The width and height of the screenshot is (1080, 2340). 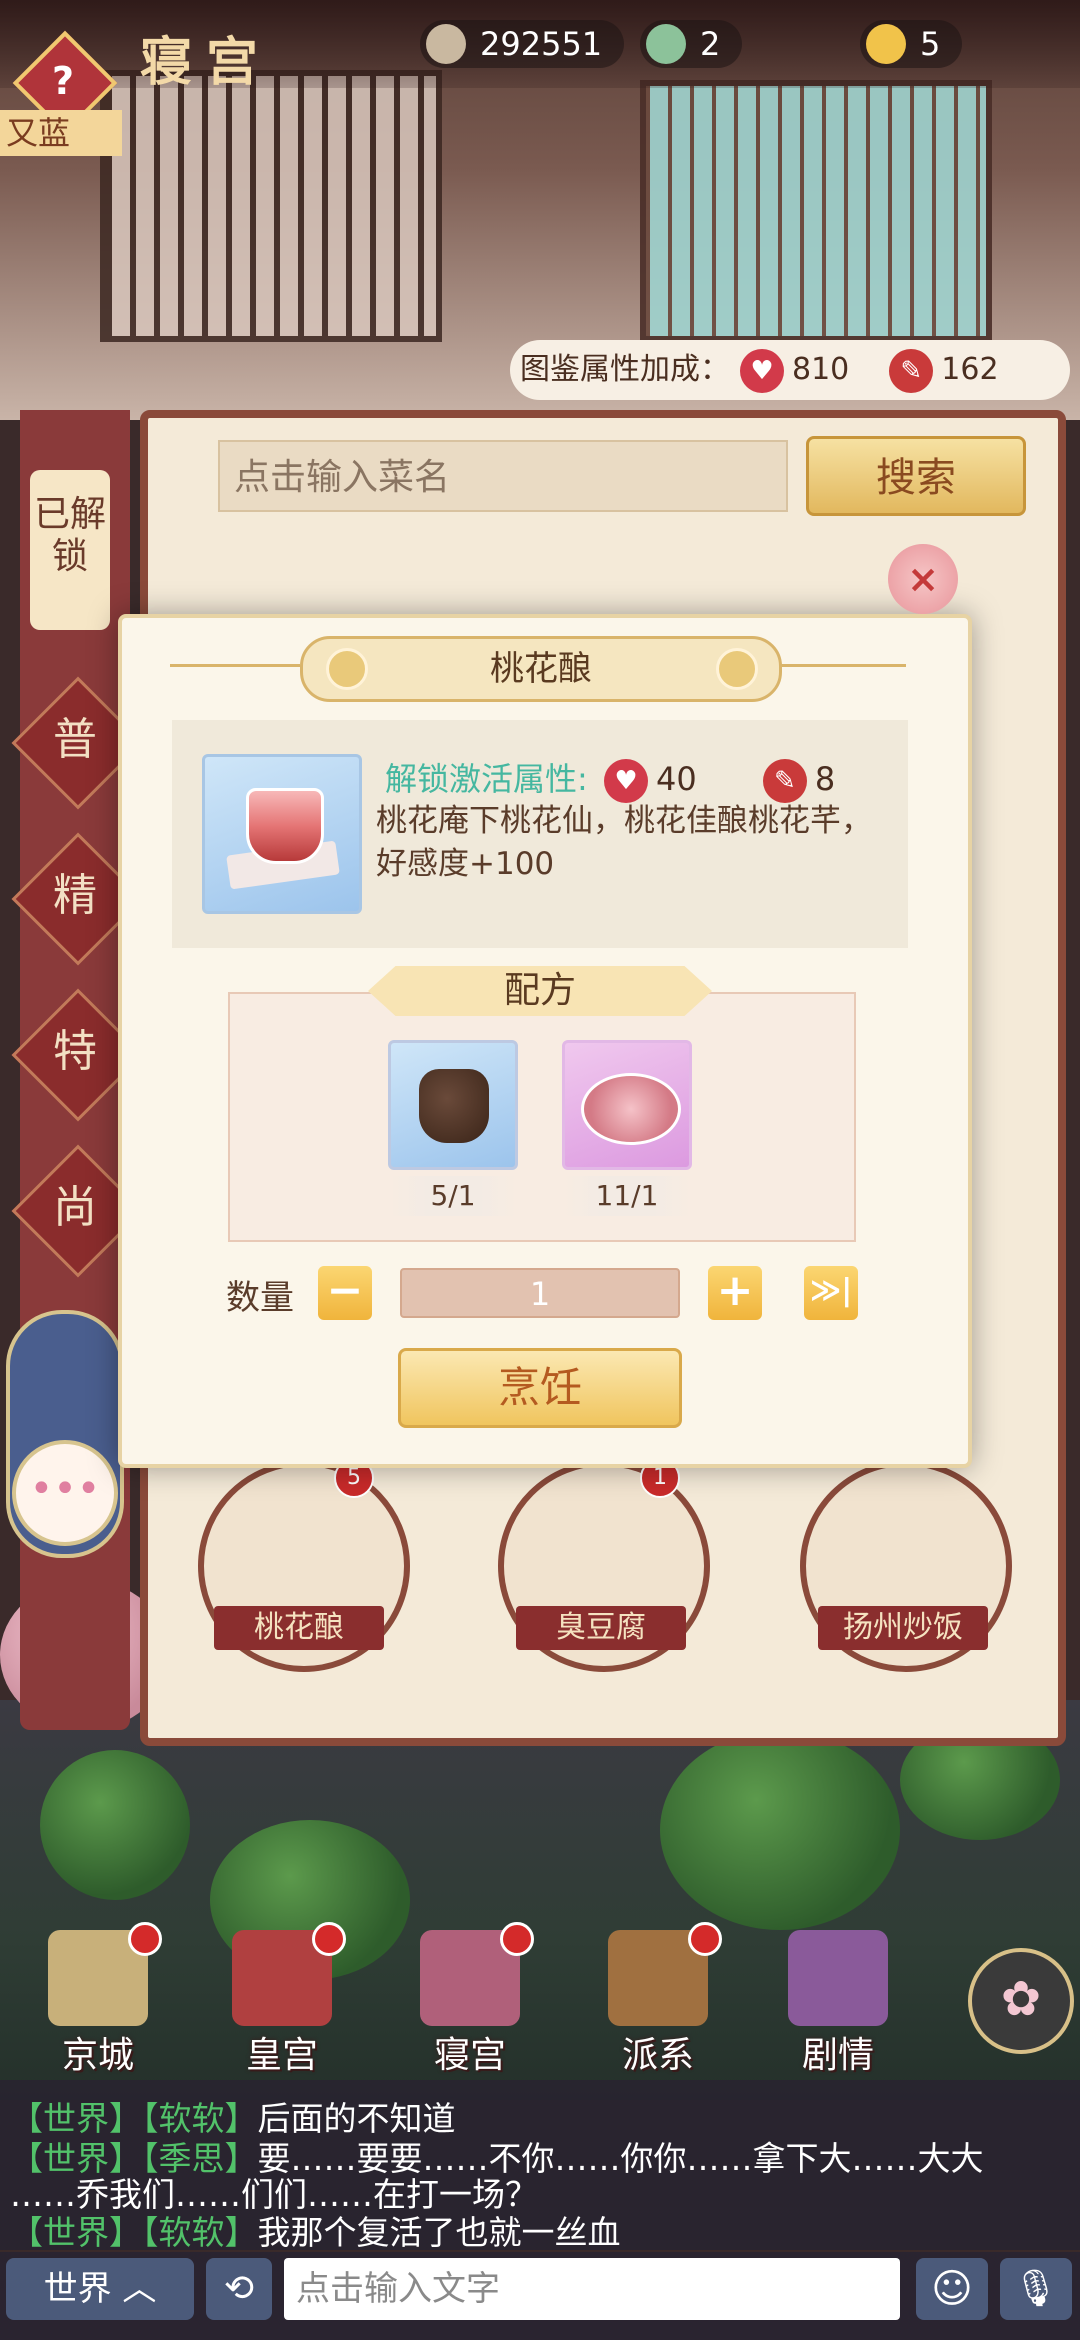 What do you see at coordinates (657, 2055) in the screenshot?
I see `nav-label: 派系` at bounding box center [657, 2055].